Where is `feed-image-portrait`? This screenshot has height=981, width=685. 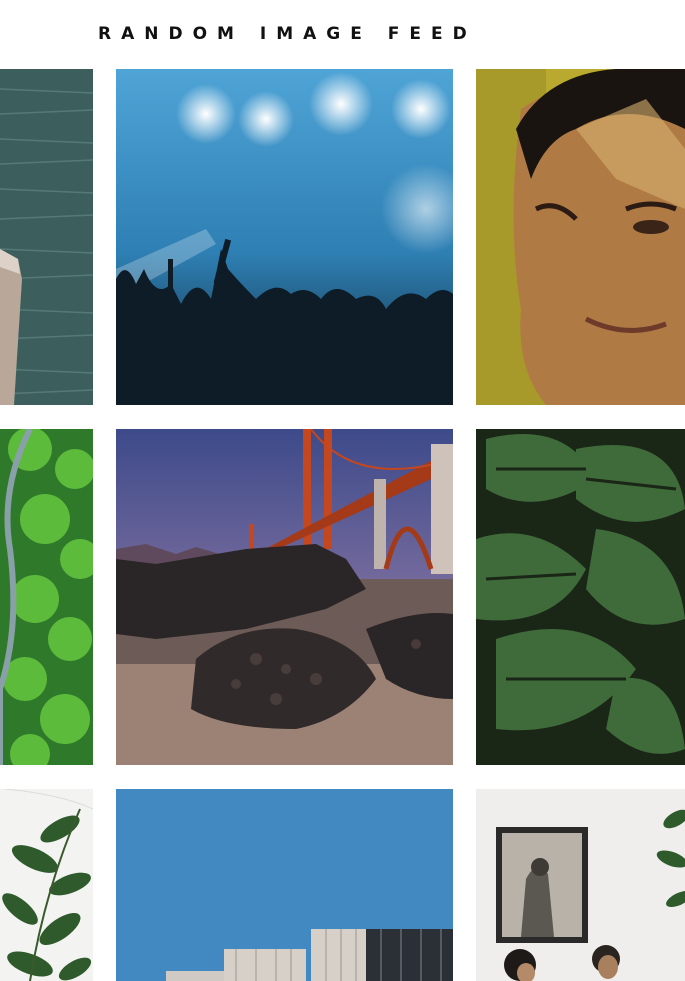
feed-image-portrait is located at coordinates (580, 237).